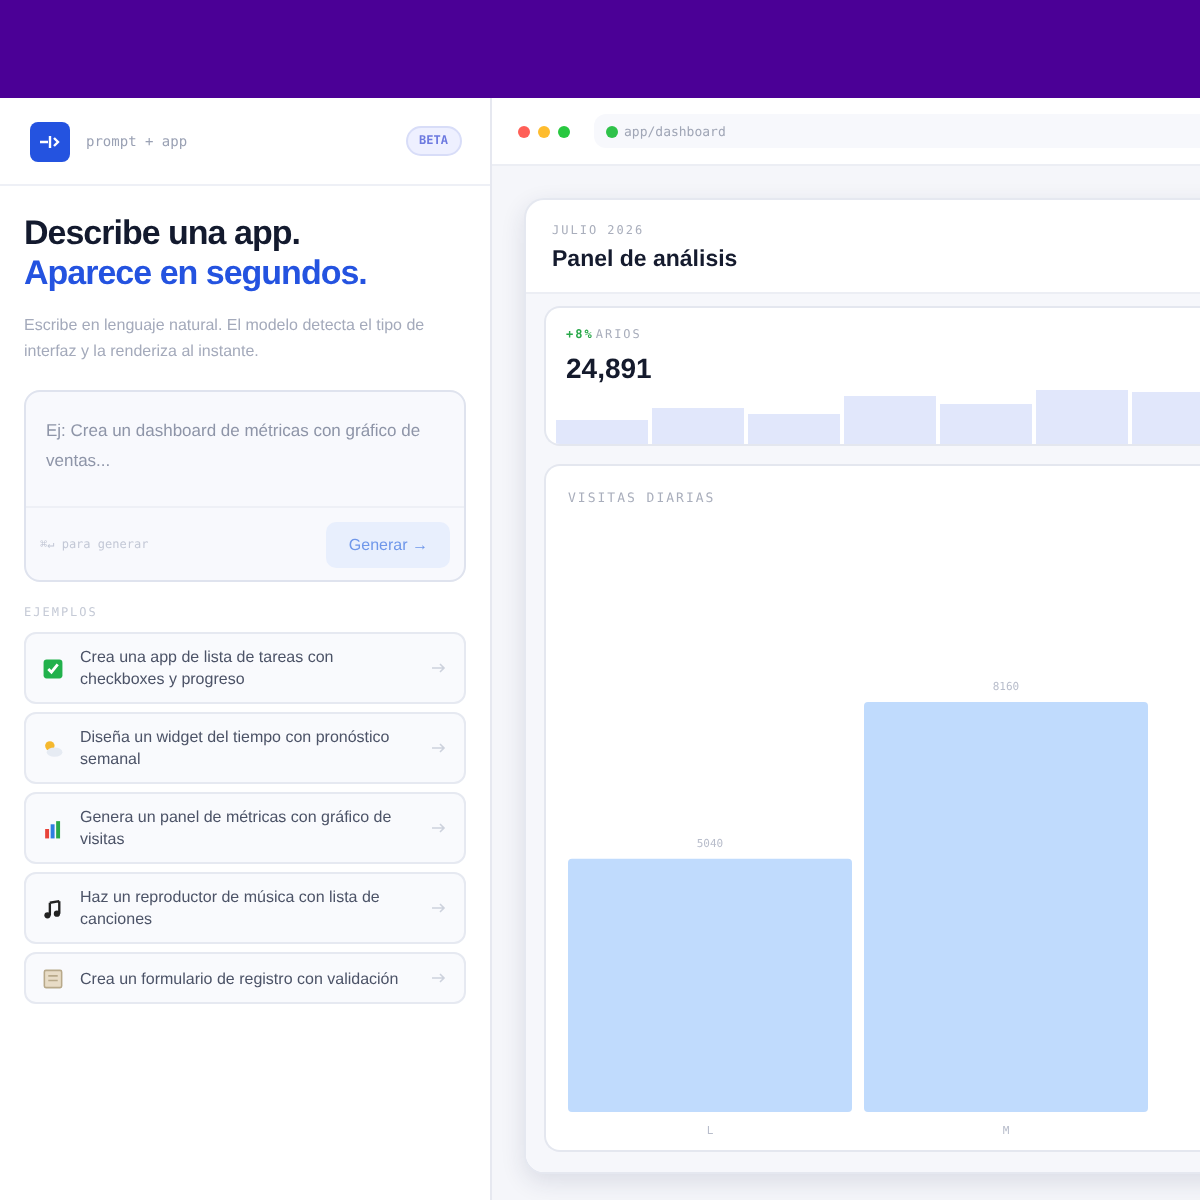  Describe the element at coordinates (53, 748) in the screenshot. I see `sun-cloud-icon` at that location.